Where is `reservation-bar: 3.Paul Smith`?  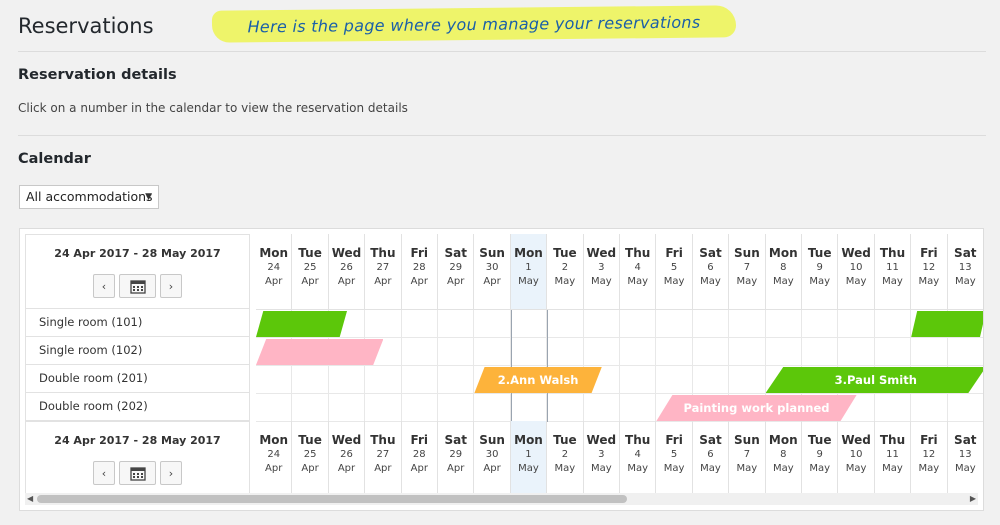 reservation-bar: 3.Paul Smith is located at coordinates (874, 380).